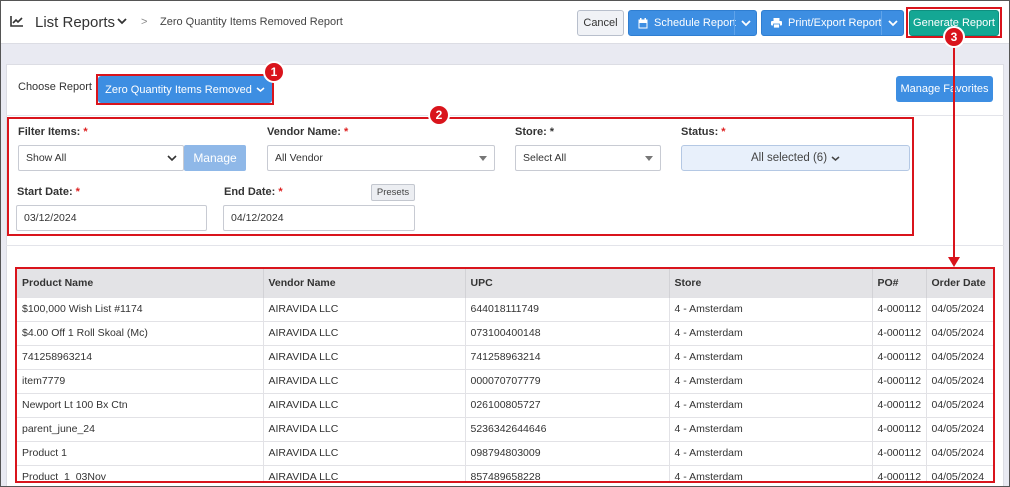  What do you see at coordinates (319, 218) in the screenshot?
I see `end-date-input: 04/12/2024` at bounding box center [319, 218].